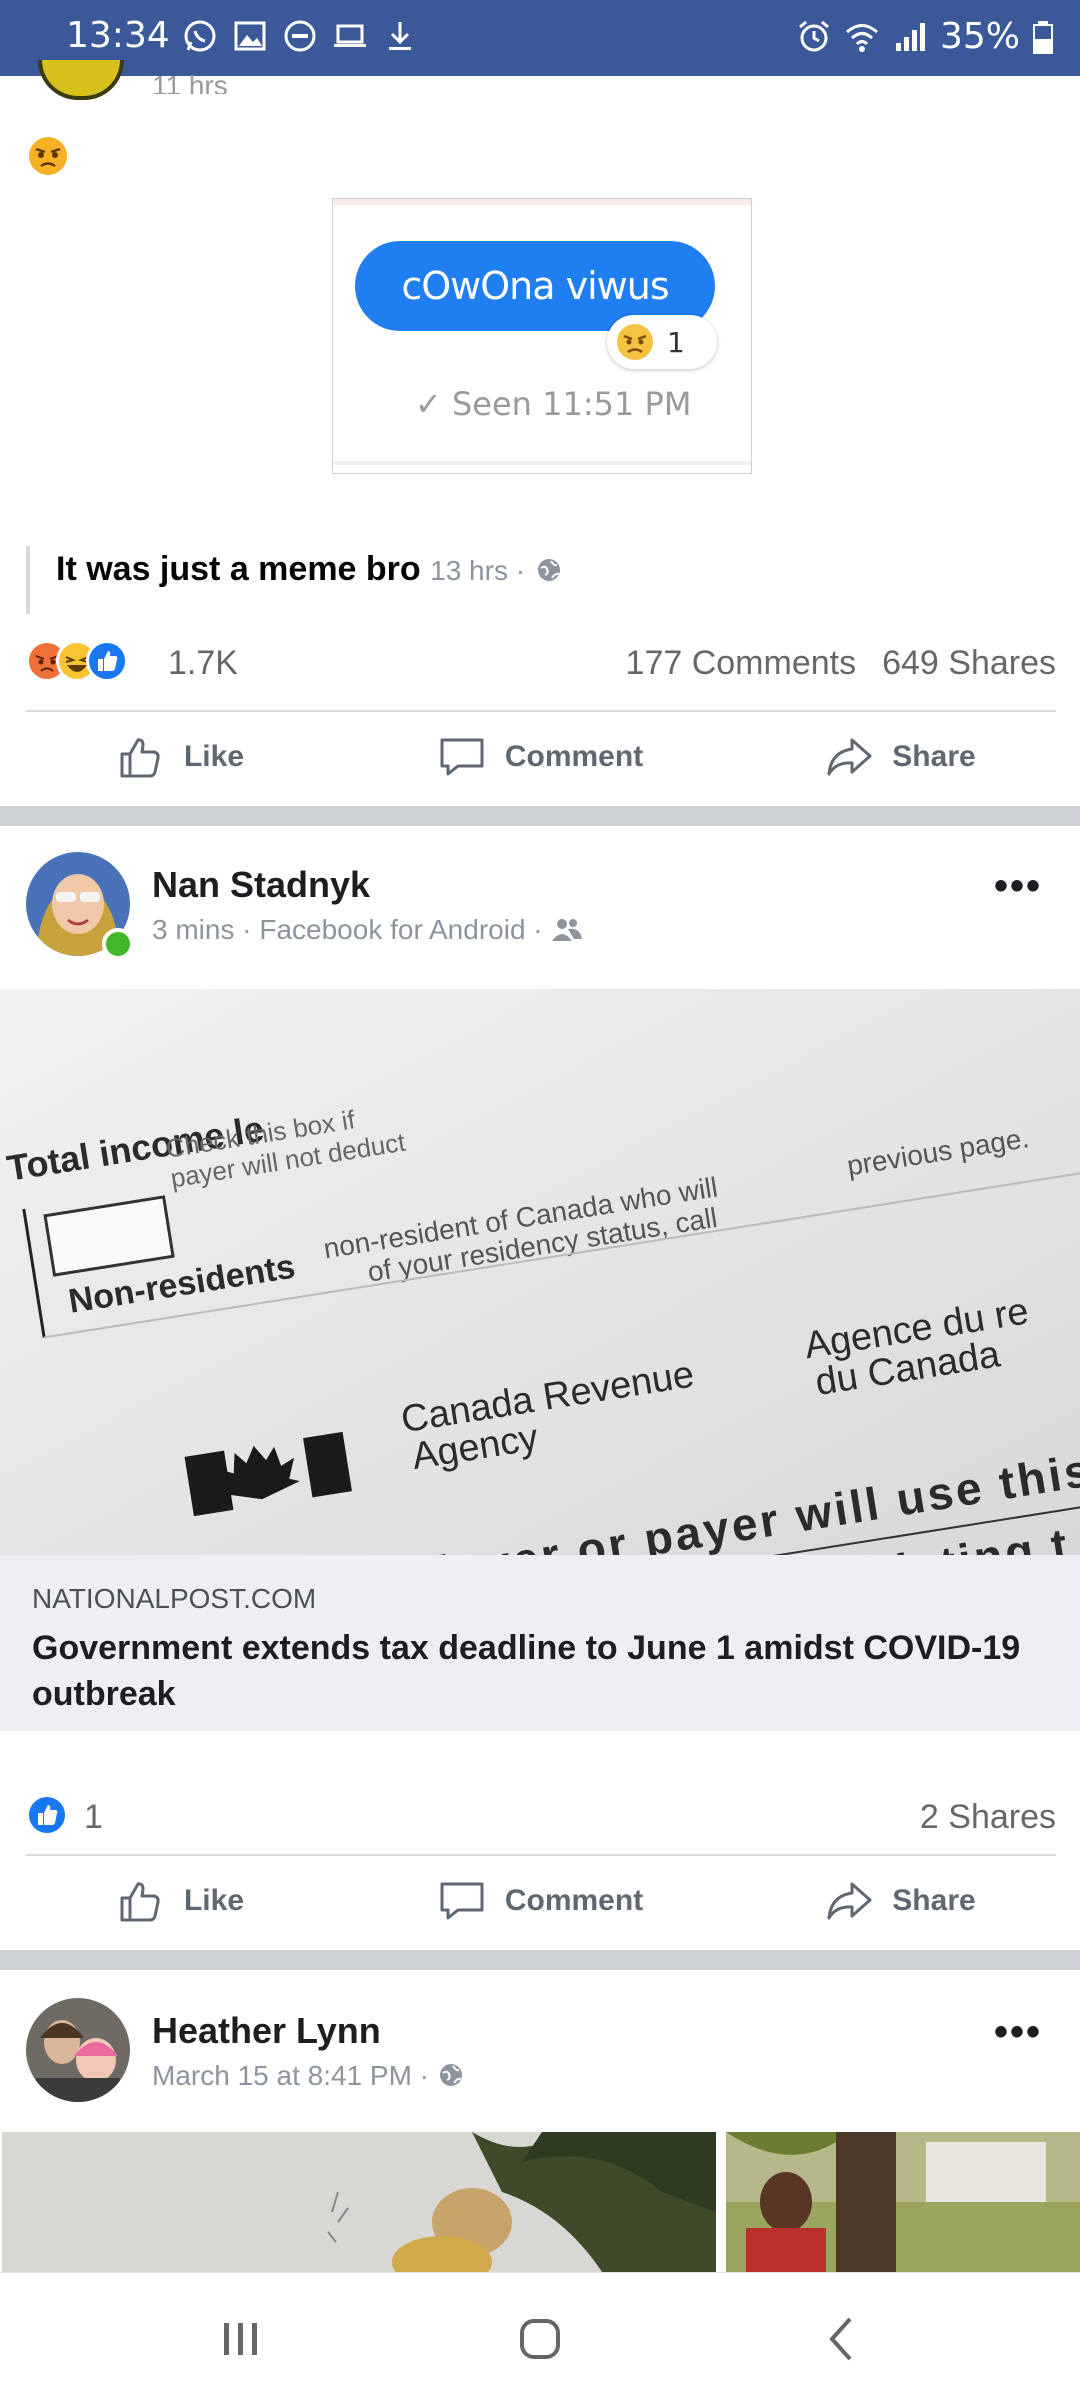  Describe the element at coordinates (541, 663) in the screenshot. I see `post-stats: 1.7K 177 Comments 649 Shares` at that location.